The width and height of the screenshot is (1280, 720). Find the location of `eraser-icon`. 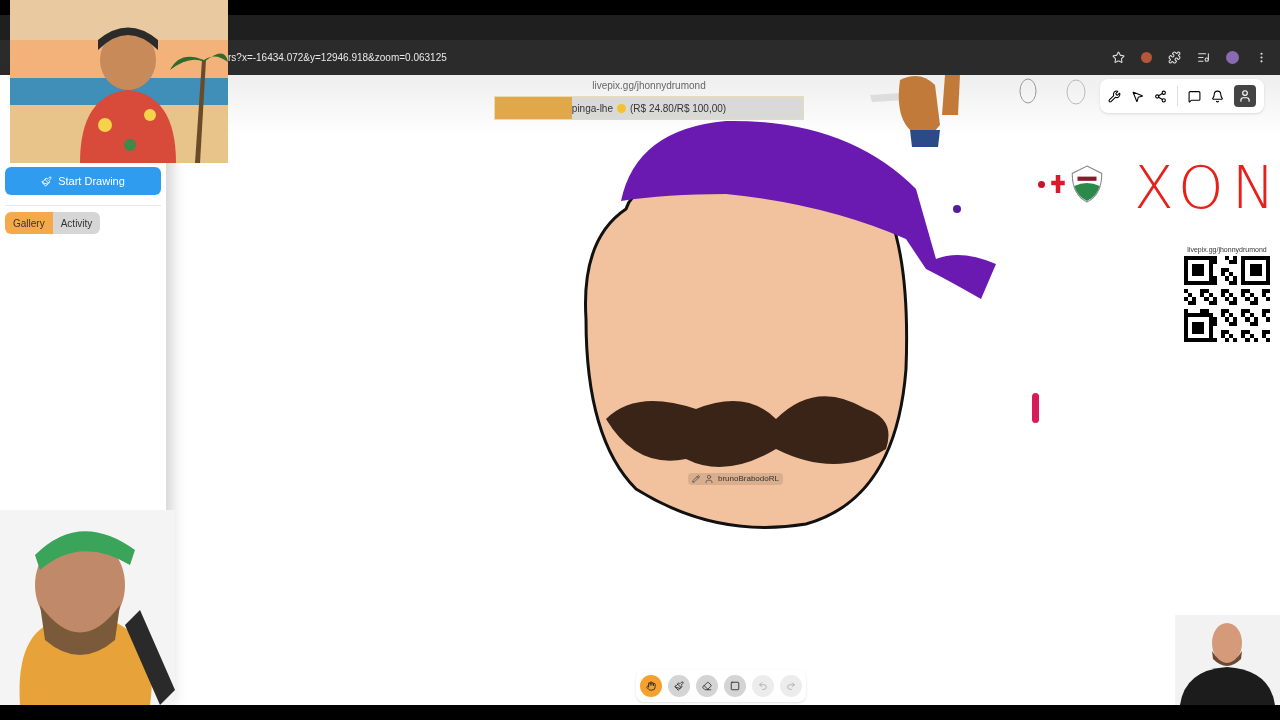

eraser-icon is located at coordinates (707, 686).